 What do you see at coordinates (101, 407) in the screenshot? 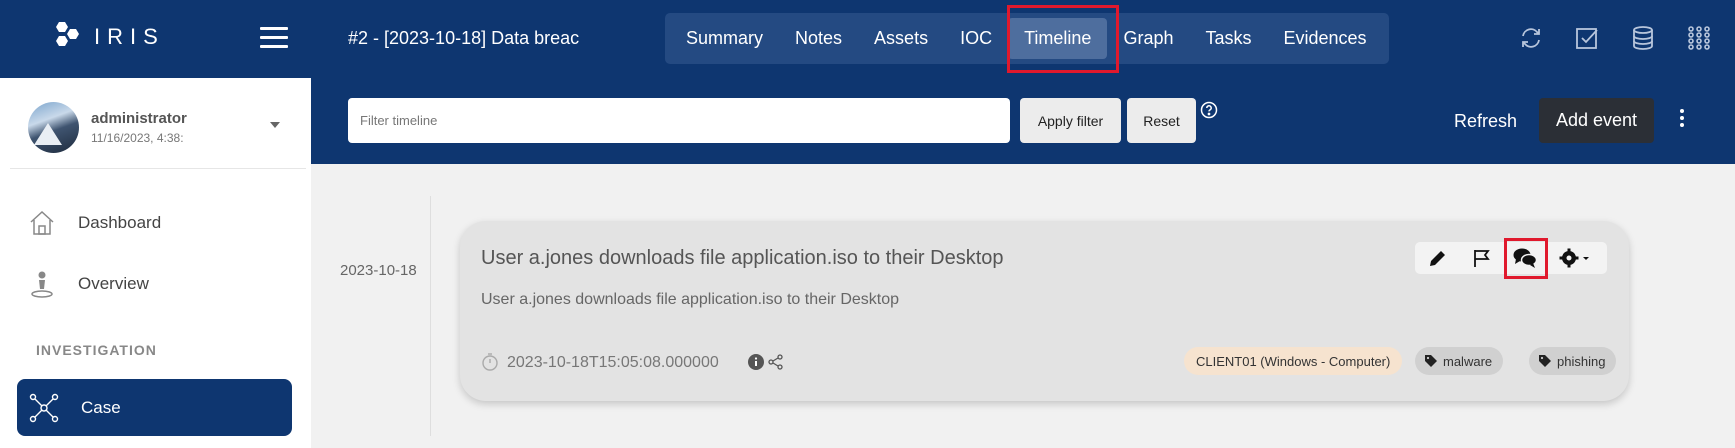
I see `sidebar-item-label: Case` at bounding box center [101, 407].